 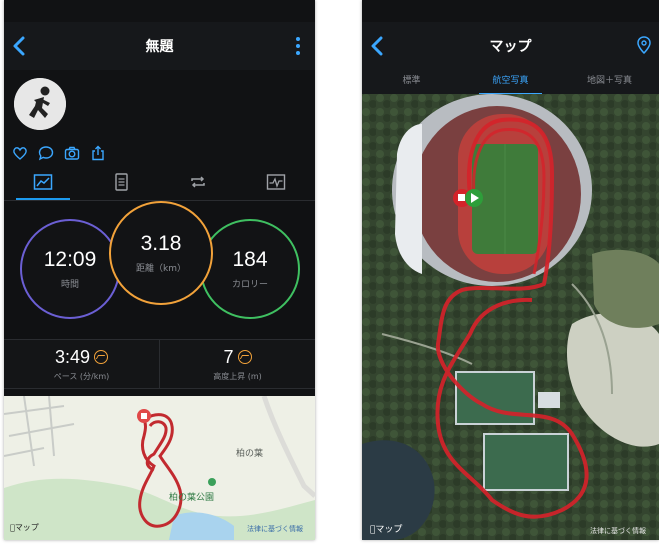 I want to click on activity-tabs, so click(x=159, y=182).